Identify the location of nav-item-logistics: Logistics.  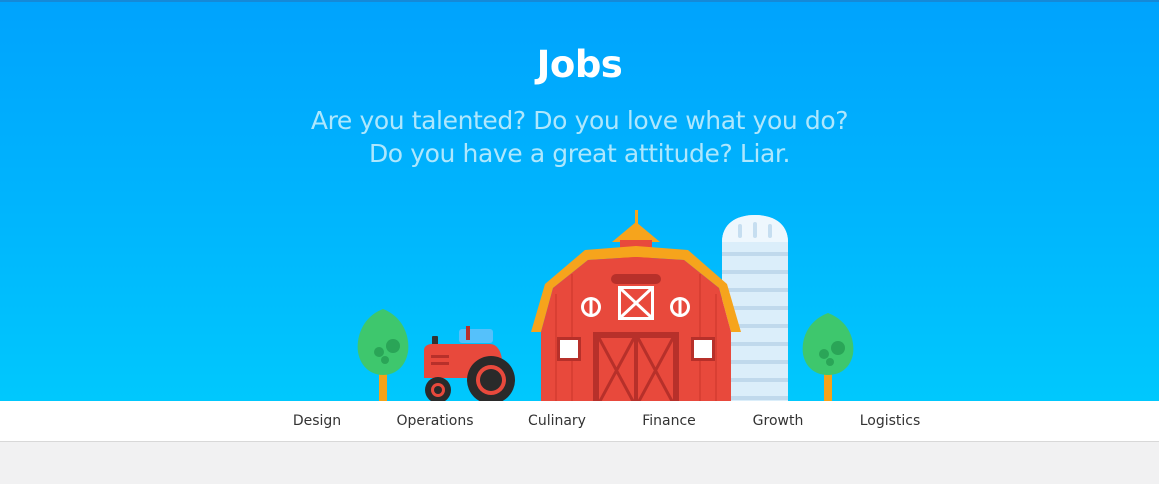
(890, 421).